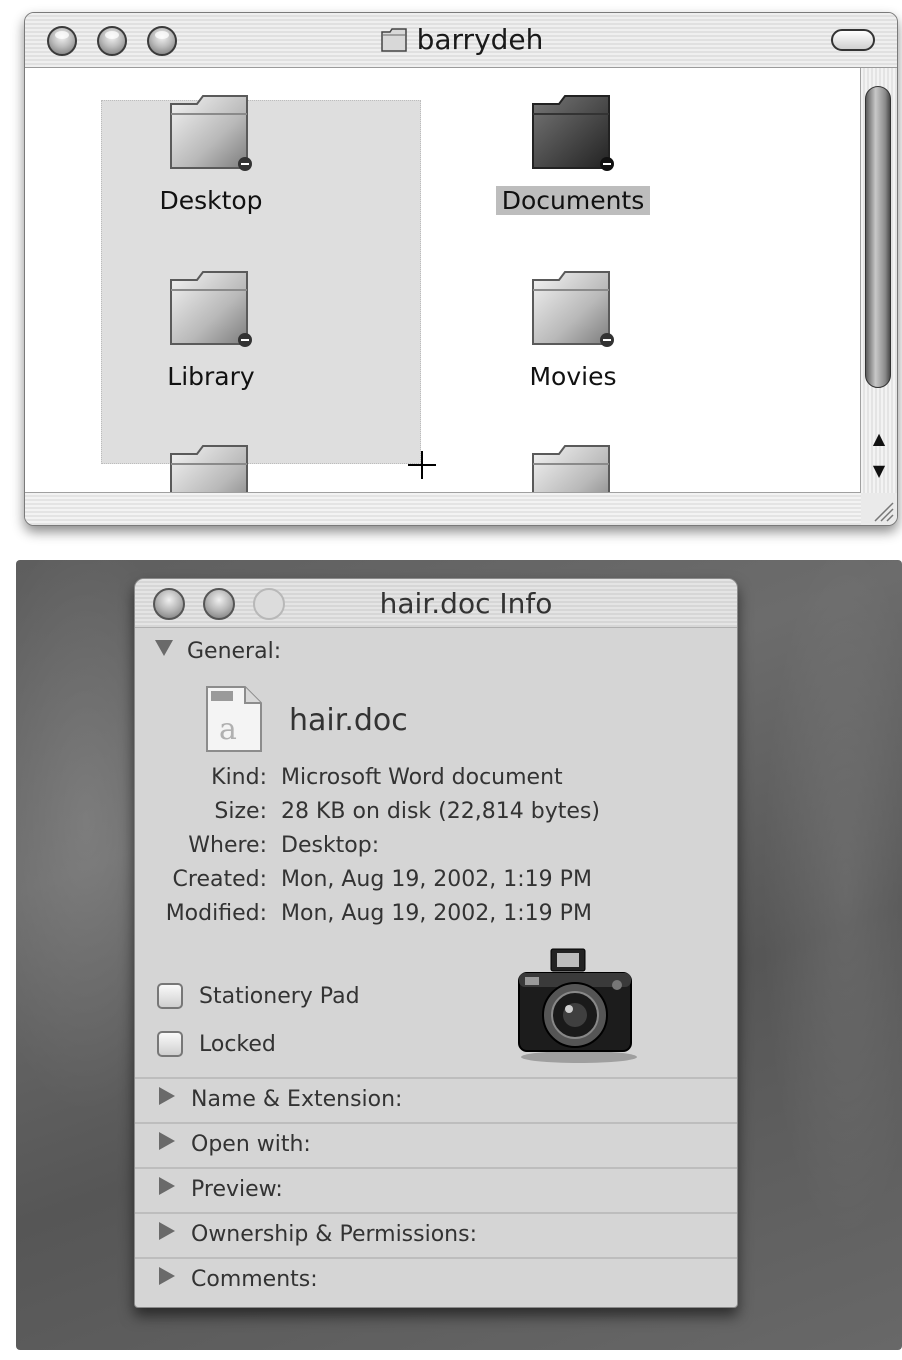 This screenshot has width=902, height=1360. I want to click on property-row: Created: Mon, Aug 19, 2002, 1:19 PM, so click(436, 884).